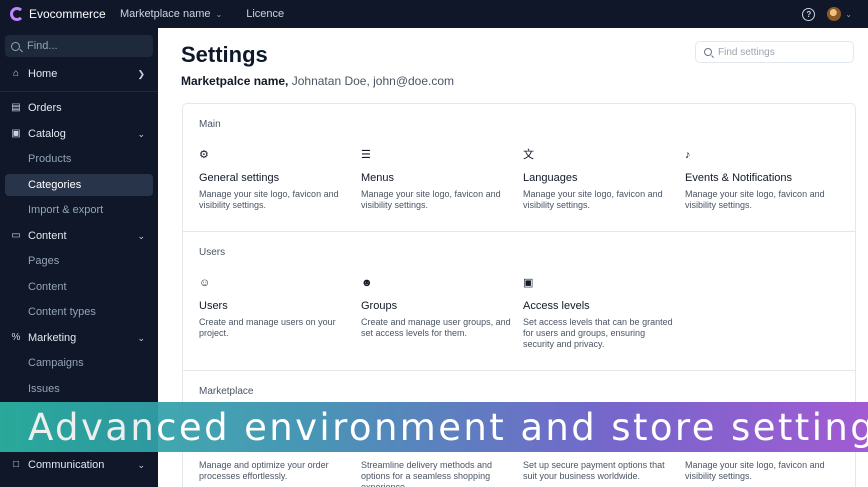 Image resolution: width=868 pixels, height=487 pixels. What do you see at coordinates (373, 81) in the screenshot?
I see `user-info: Johnatan Doe, john@doe.com` at bounding box center [373, 81].